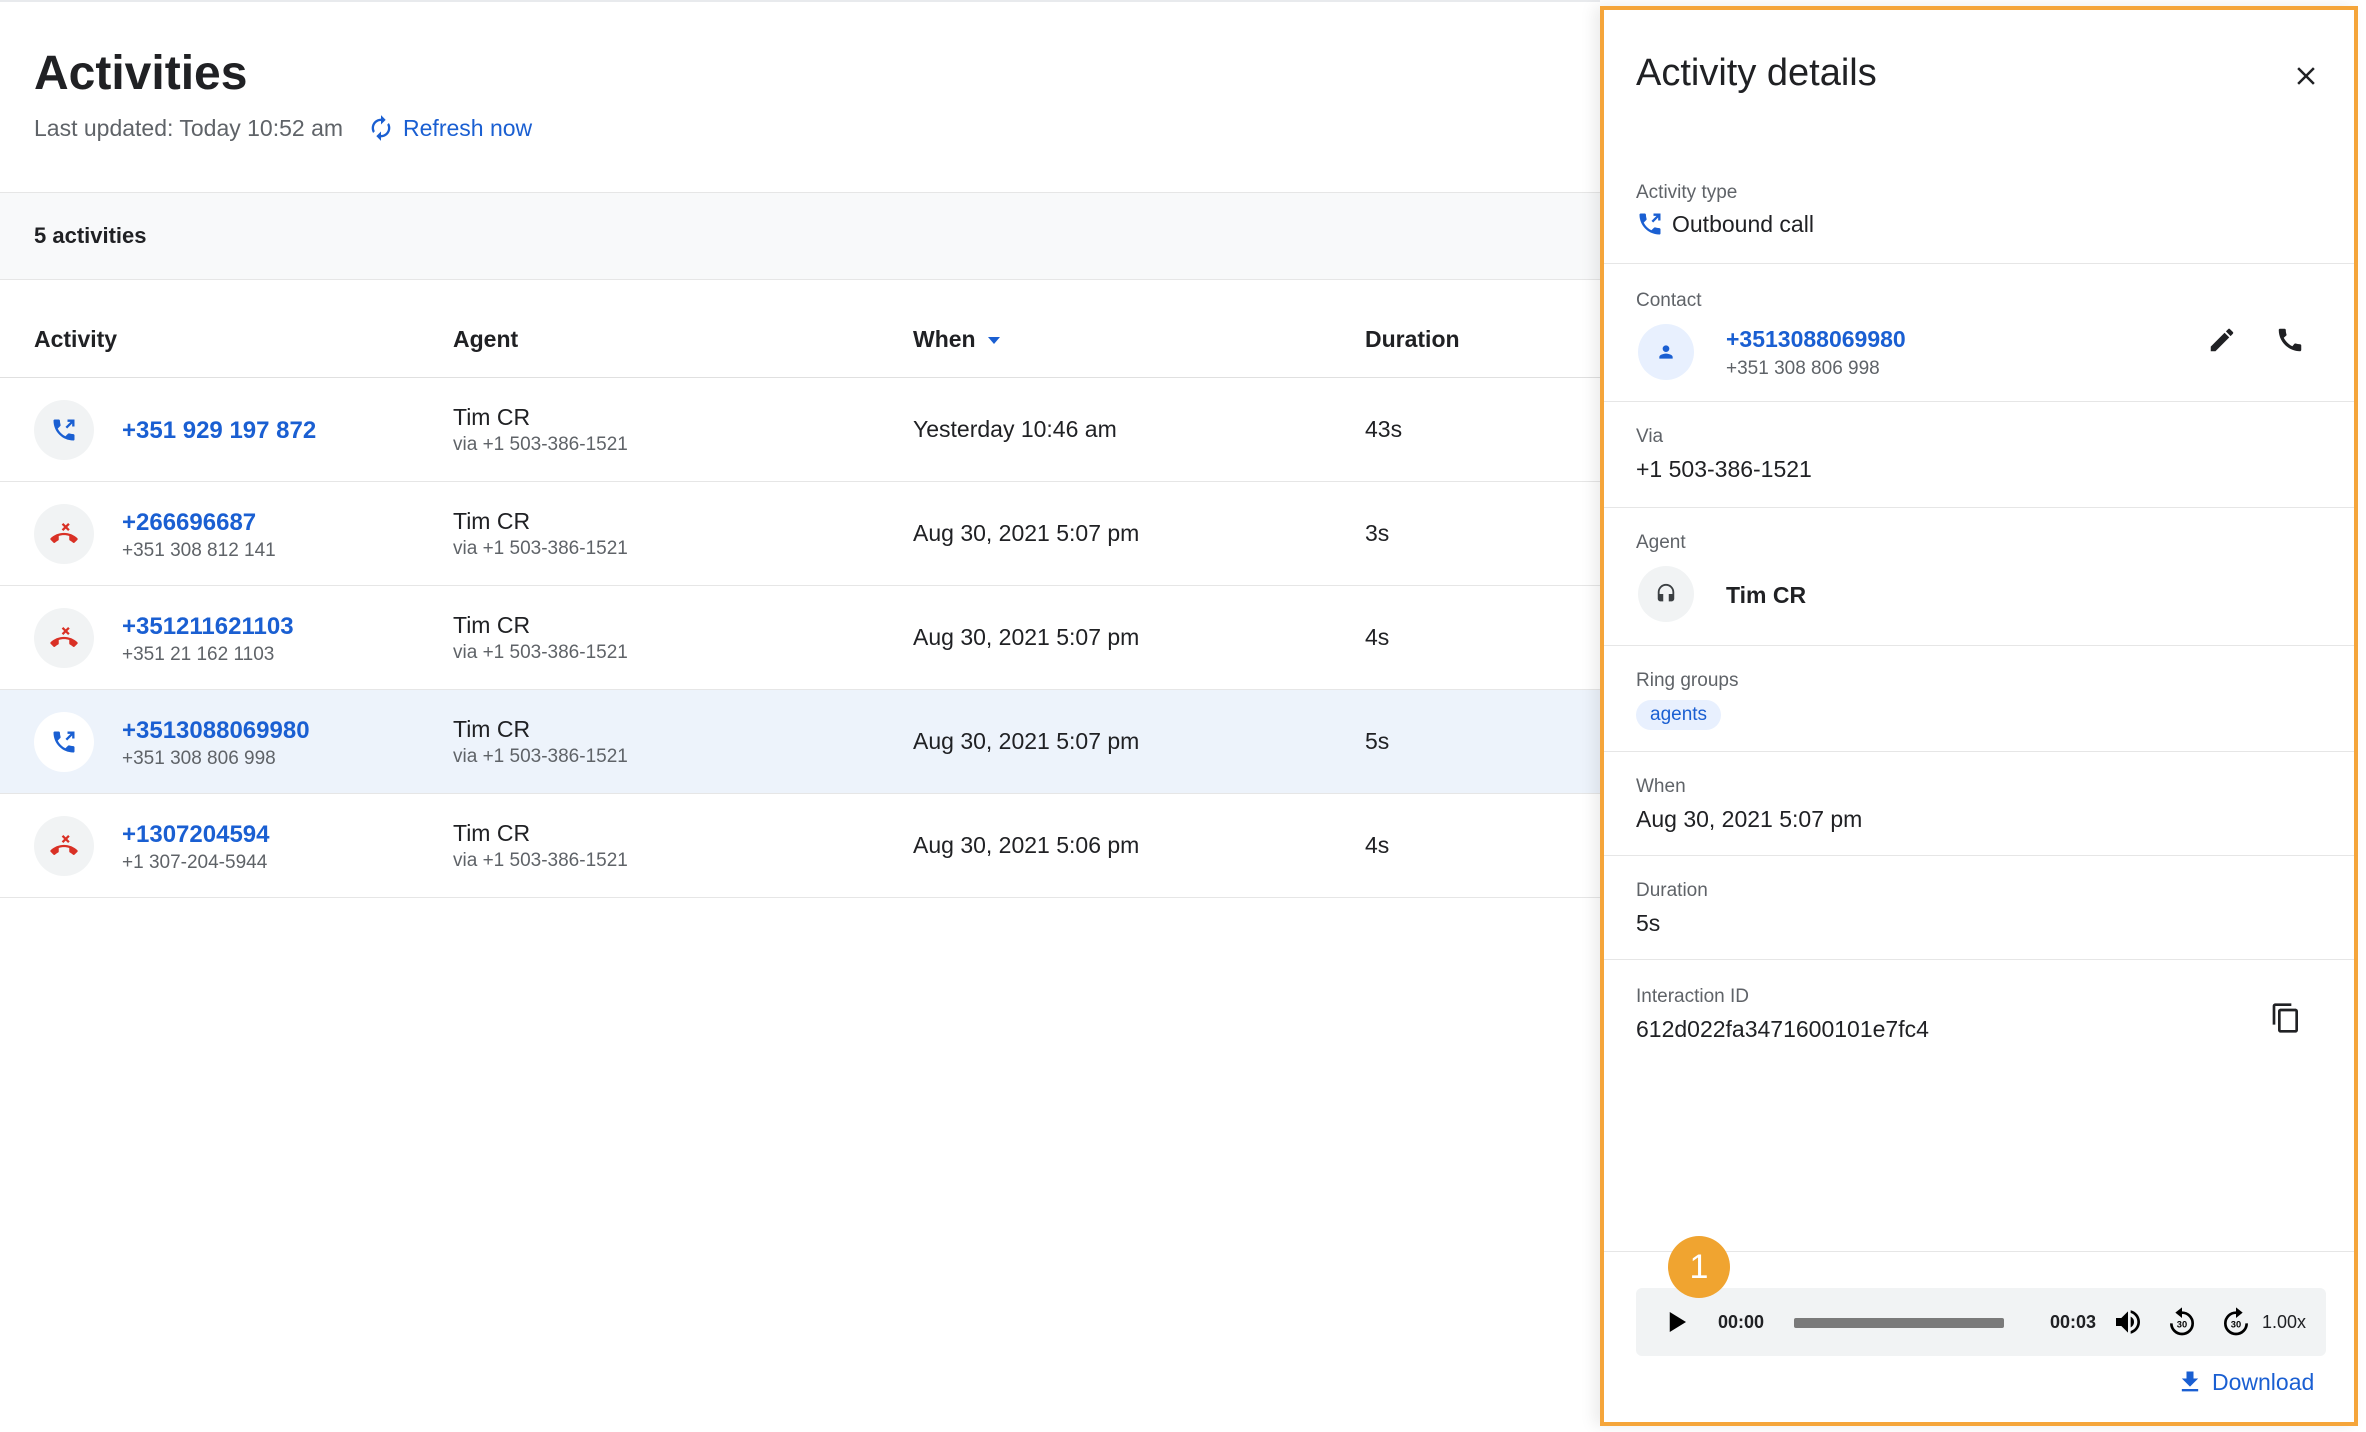  I want to click on activity-number-link: +1307204594, so click(196, 835).